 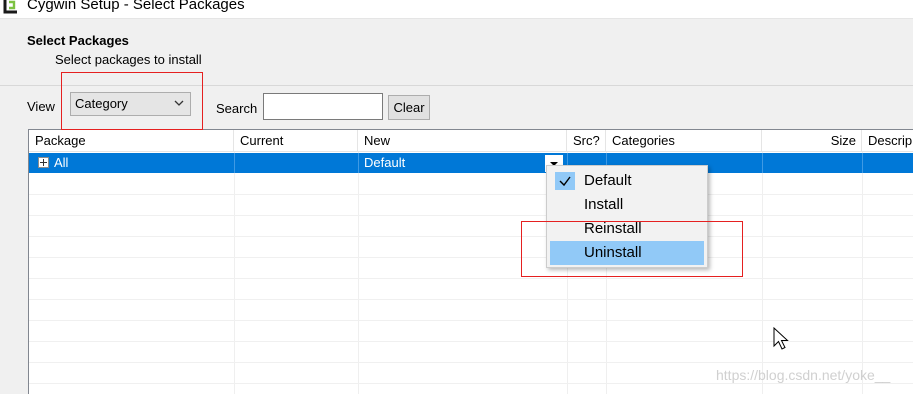 I want to click on menu-item-label: Install, so click(x=604, y=204).